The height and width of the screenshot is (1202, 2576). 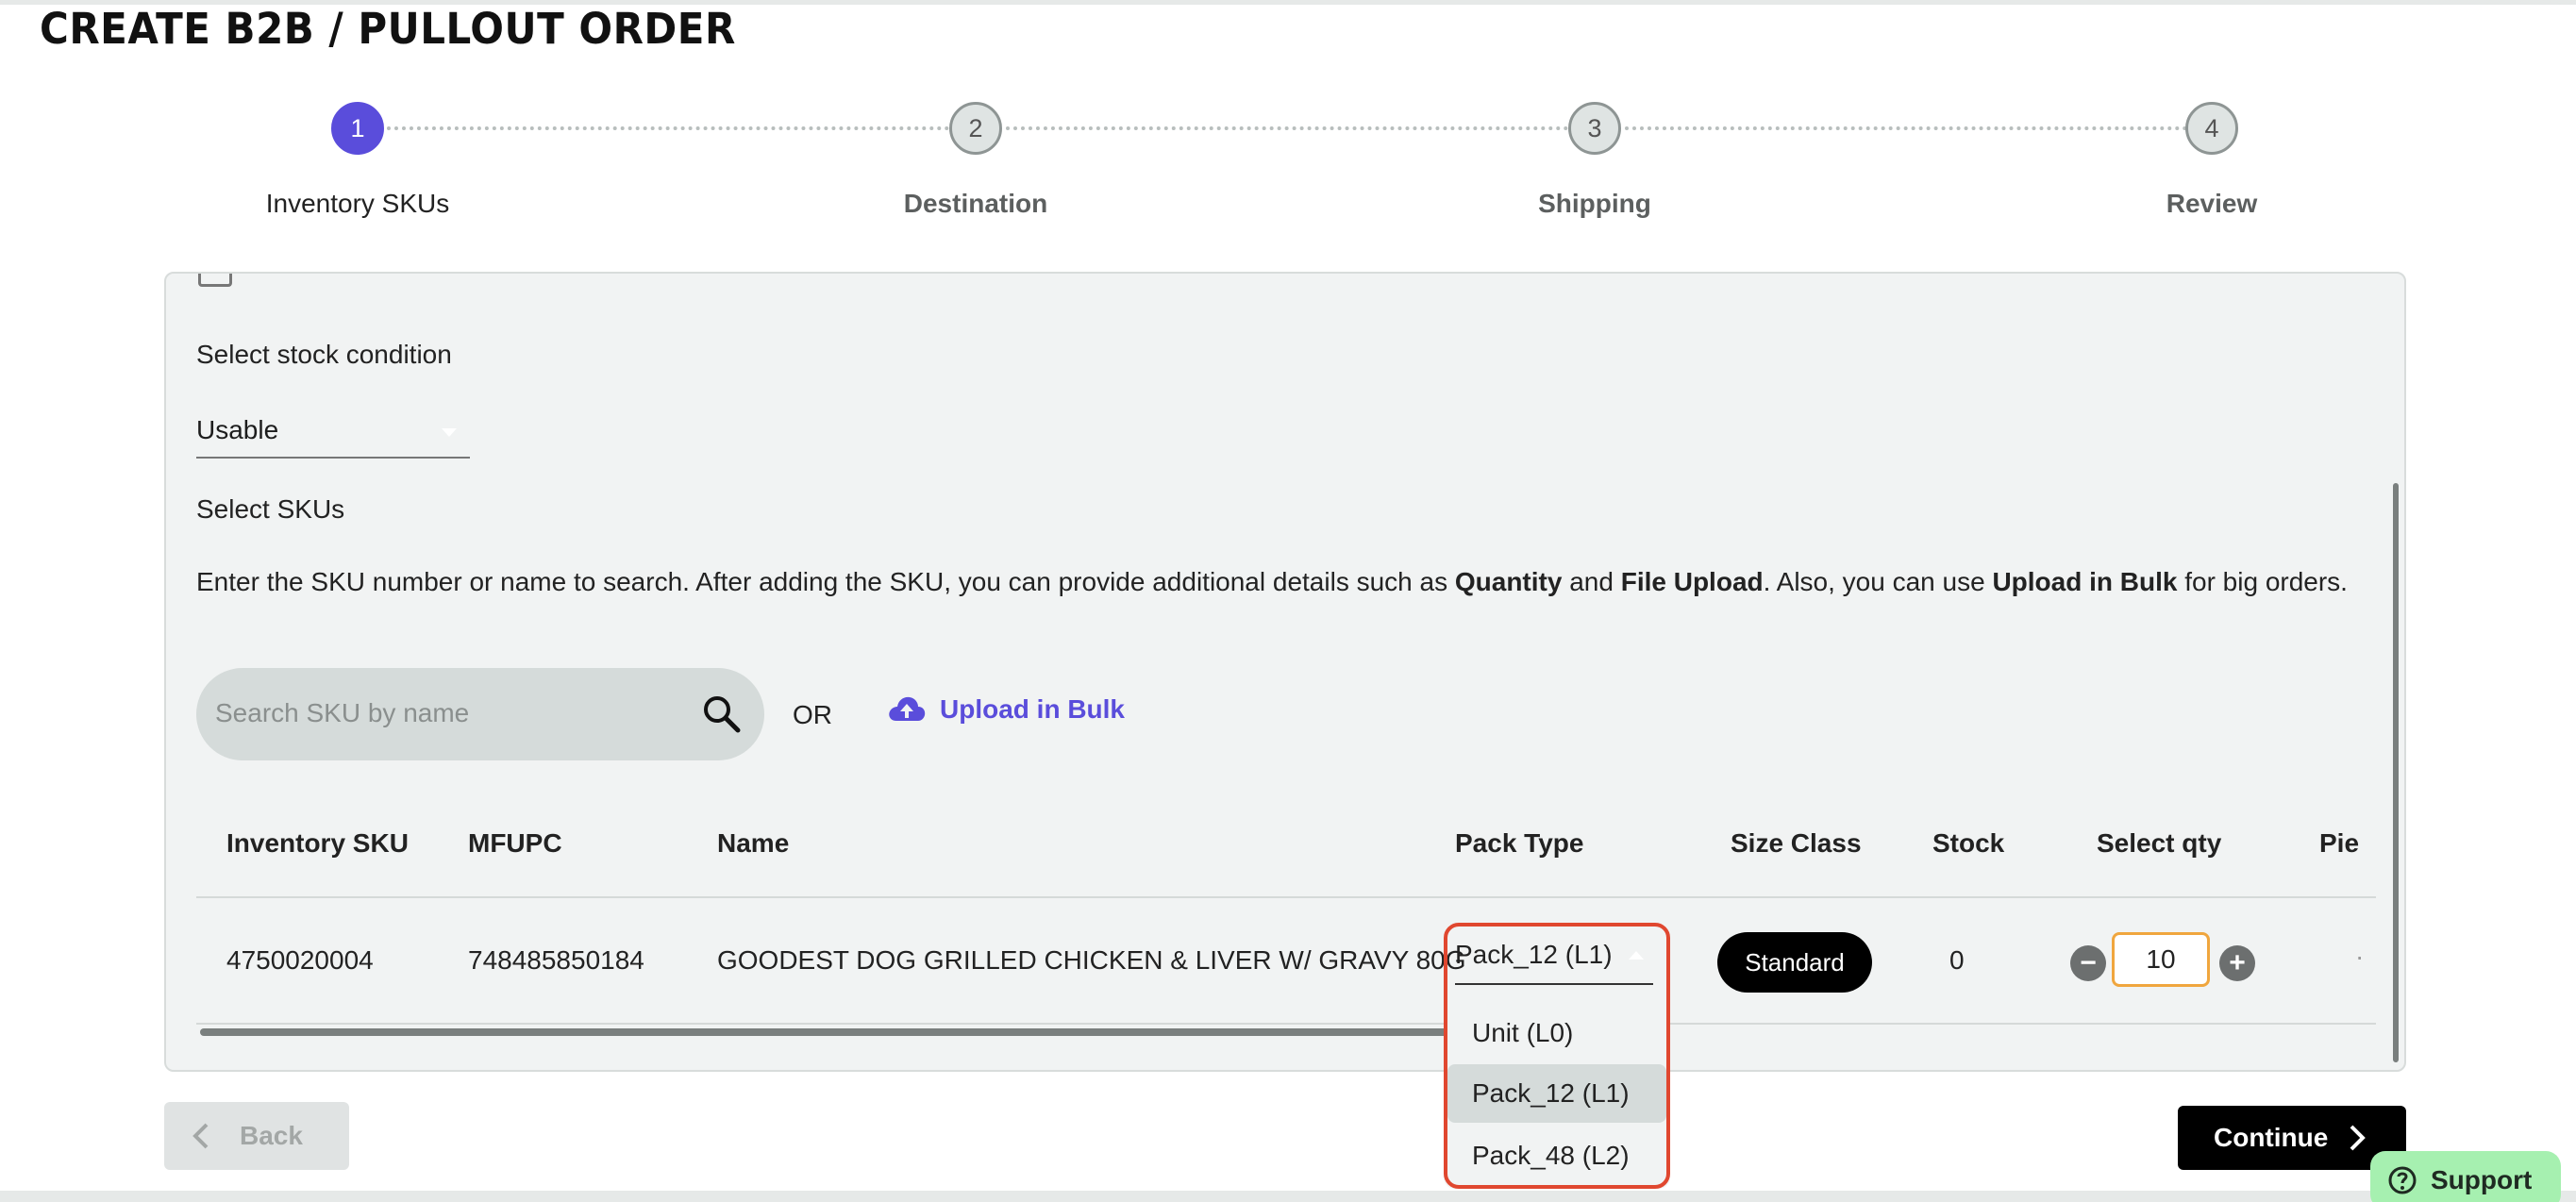 I want to click on increase-qty-button: +, so click(x=2237, y=963).